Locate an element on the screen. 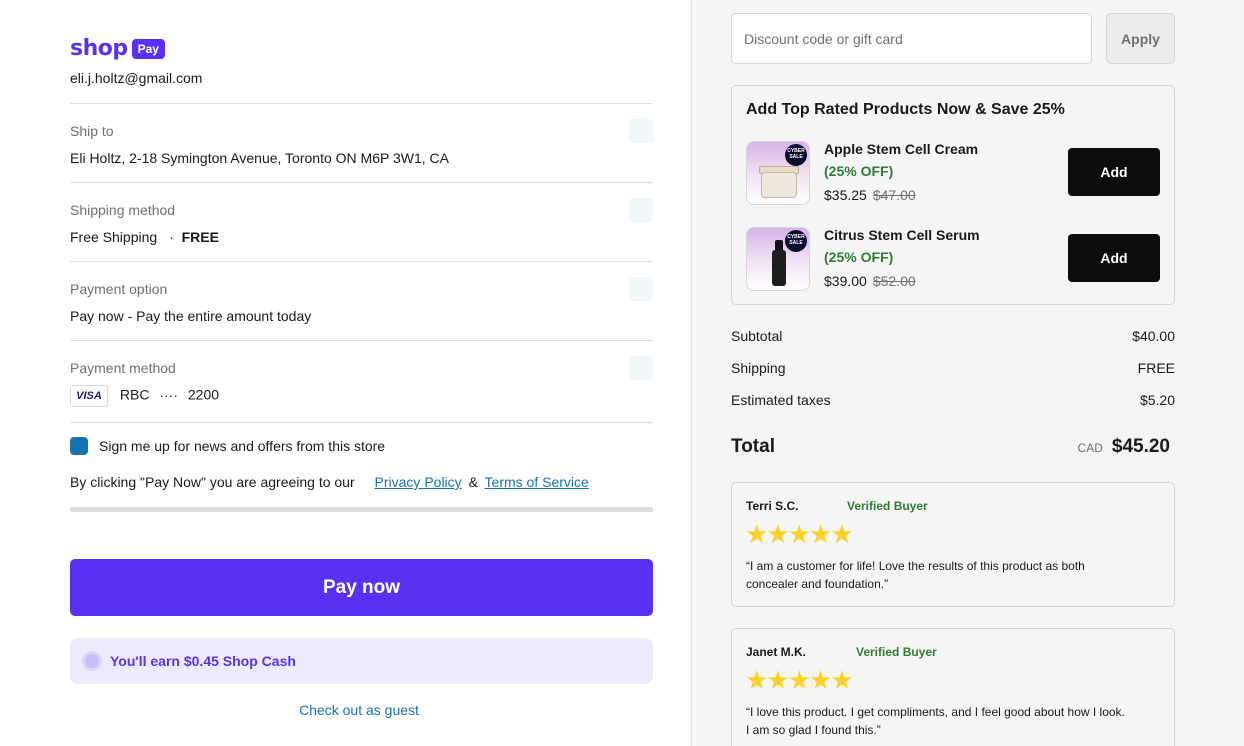 The image size is (1244, 746). edit-shipping-method-button is located at coordinates (641, 210).